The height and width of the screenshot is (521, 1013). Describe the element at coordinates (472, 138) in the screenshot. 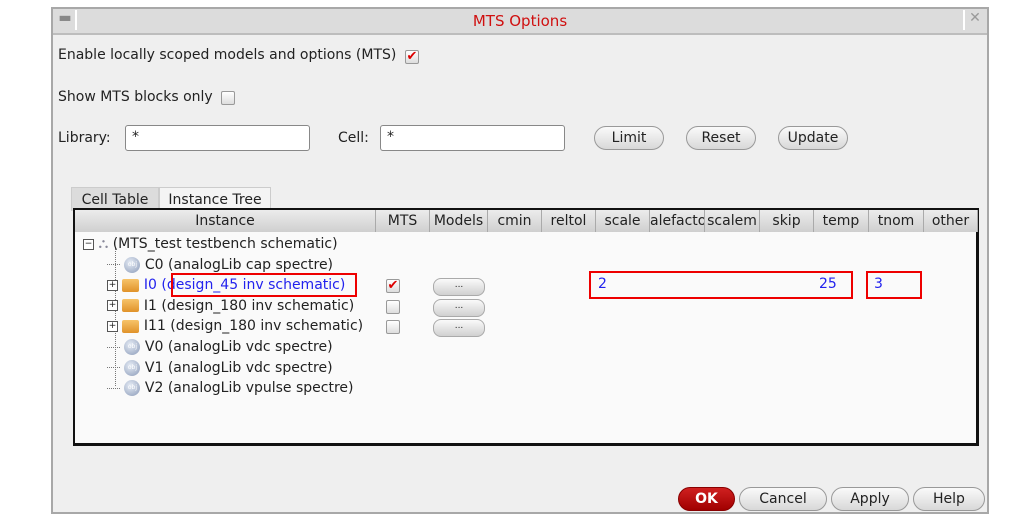

I see `cell-input: *` at that location.